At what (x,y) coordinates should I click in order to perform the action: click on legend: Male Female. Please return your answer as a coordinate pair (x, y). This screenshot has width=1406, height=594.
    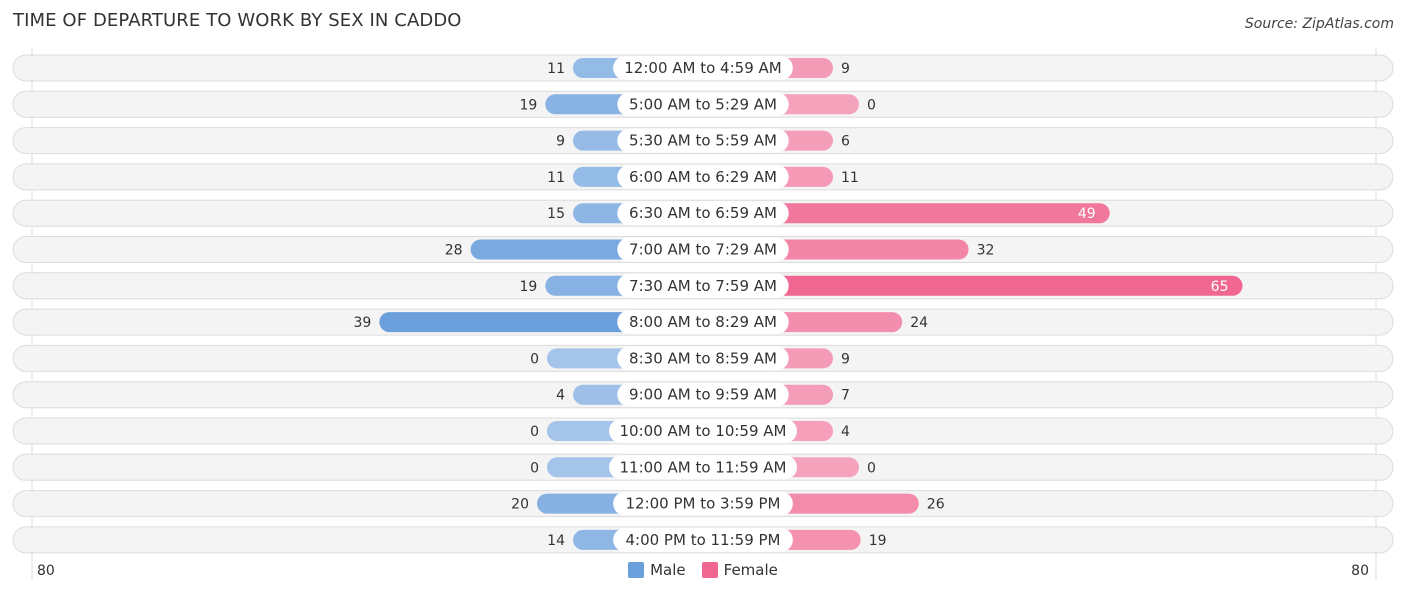
    Looking at the image, I should click on (703, 570).